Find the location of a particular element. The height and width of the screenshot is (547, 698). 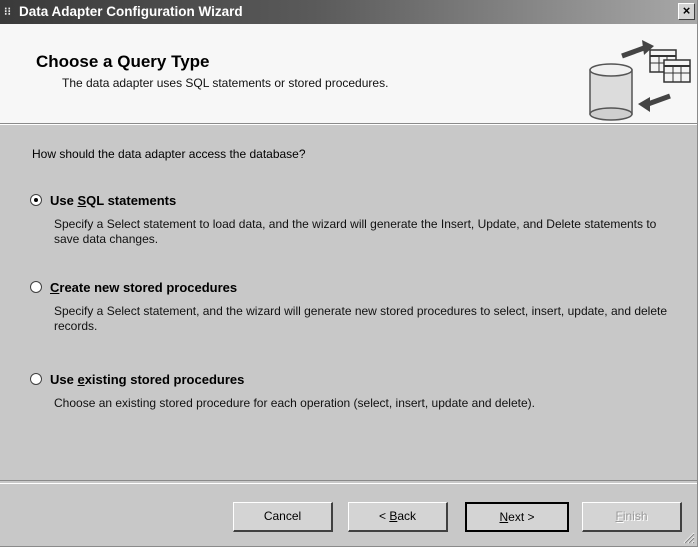

header-divider is located at coordinates (348, 124).